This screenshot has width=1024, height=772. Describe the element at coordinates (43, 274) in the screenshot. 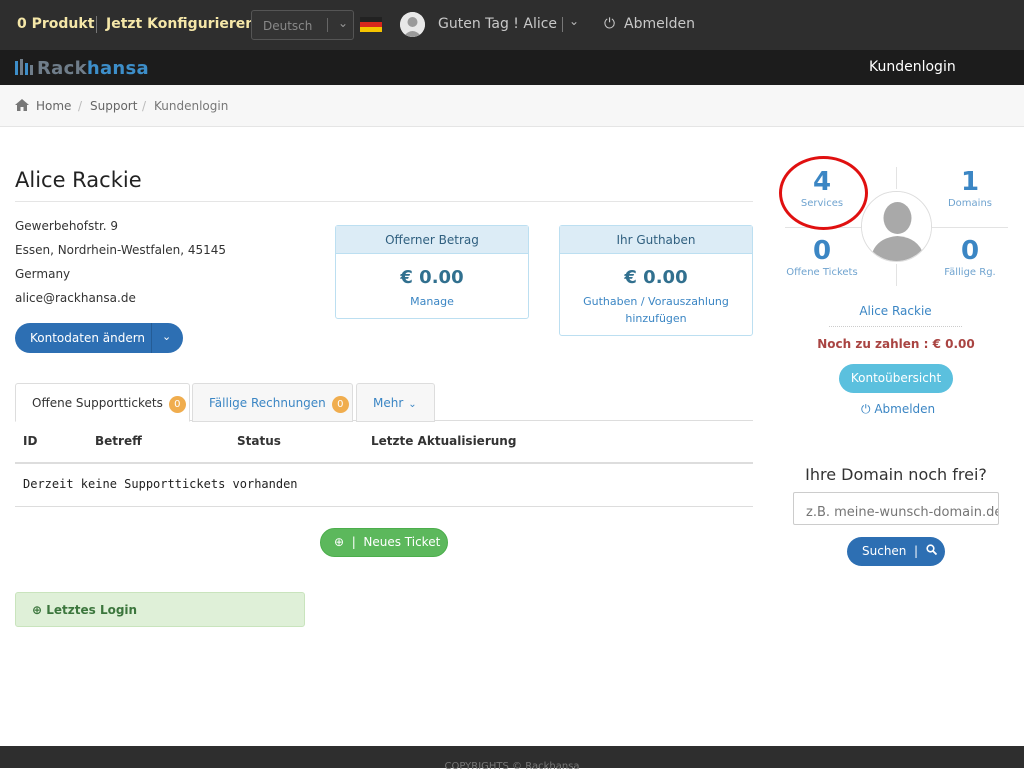

I see `address-country: Germany` at that location.